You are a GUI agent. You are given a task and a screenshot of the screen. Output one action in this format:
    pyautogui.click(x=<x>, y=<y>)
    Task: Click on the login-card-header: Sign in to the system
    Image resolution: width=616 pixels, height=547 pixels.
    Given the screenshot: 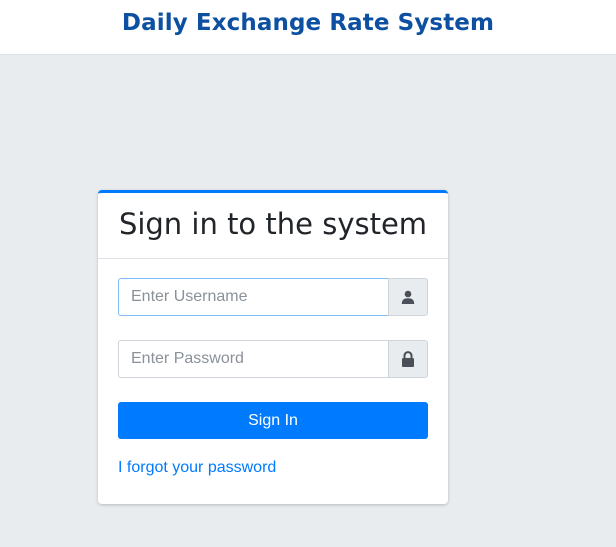 What is the action you would take?
    pyautogui.click(x=273, y=226)
    